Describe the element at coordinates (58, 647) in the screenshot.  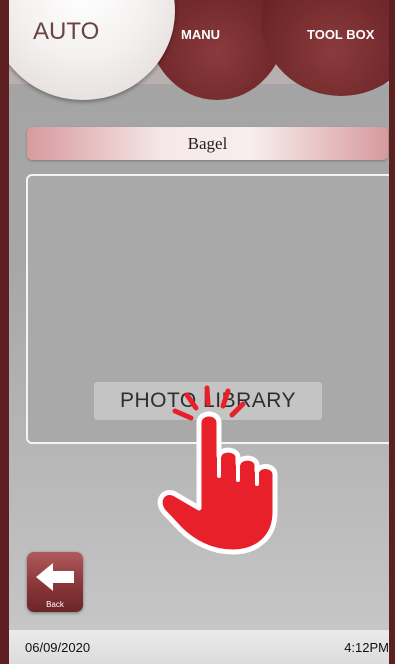
I see `status-date: 06/09/2020` at that location.